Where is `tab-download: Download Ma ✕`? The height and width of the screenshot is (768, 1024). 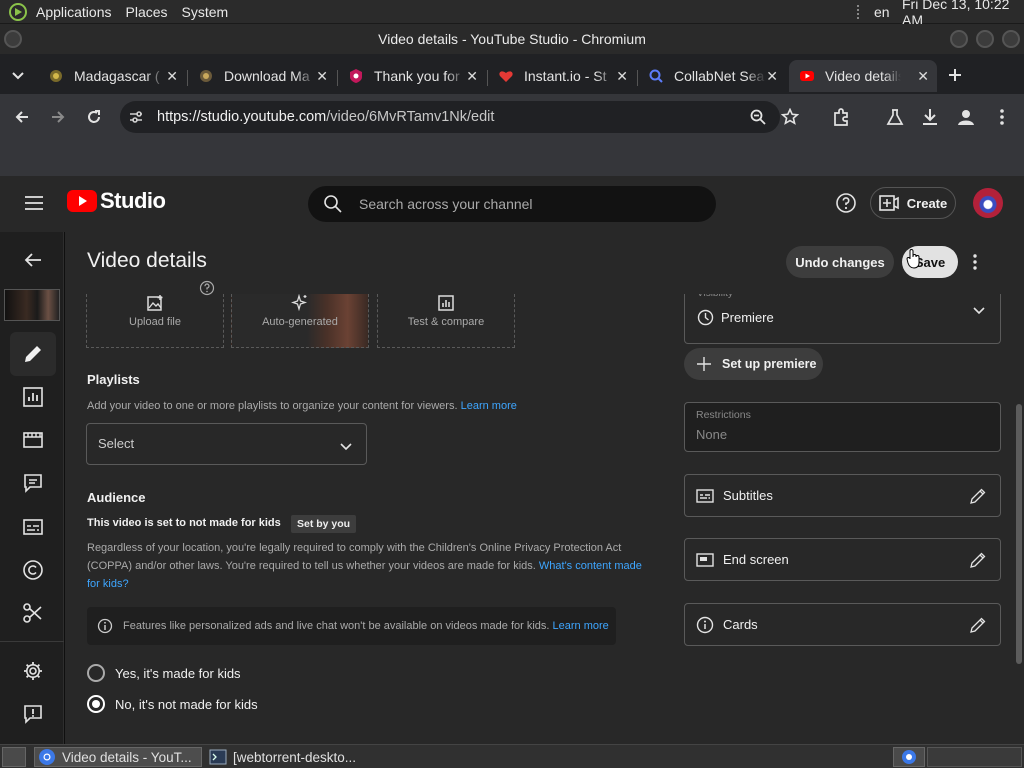
tab-download: Download Ma ✕ is located at coordinates (262, 76).